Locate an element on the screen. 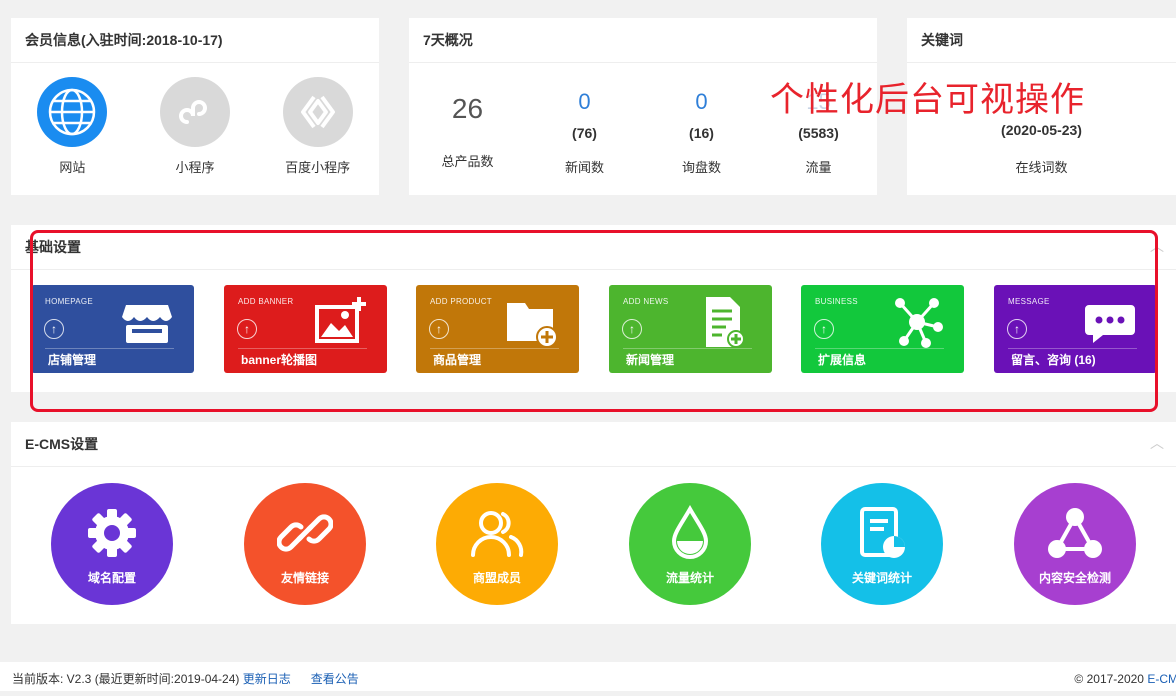  keywords-title: 关键词 is located at coordinates (1041, 40).